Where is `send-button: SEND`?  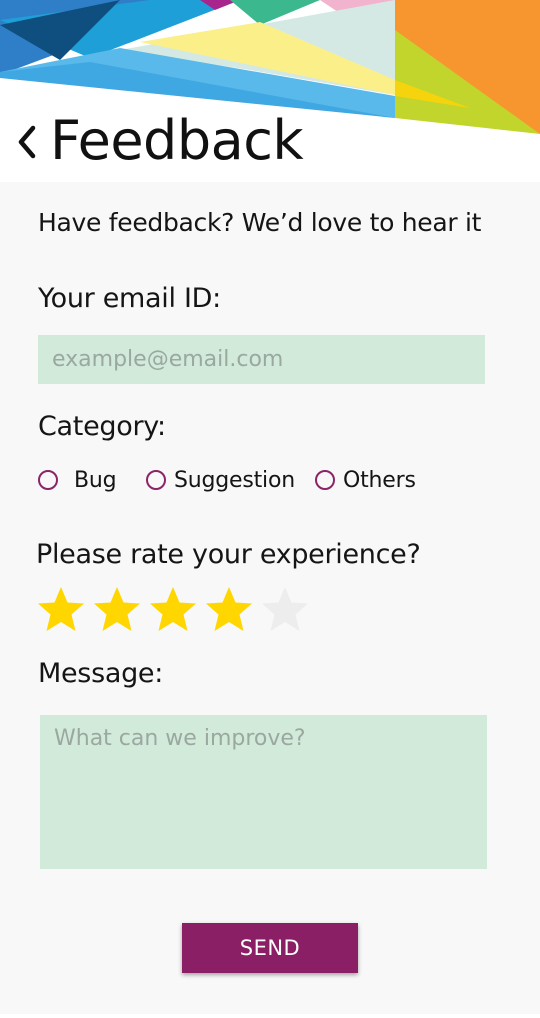
send-button: SEND is located at coordinates (270, 948).